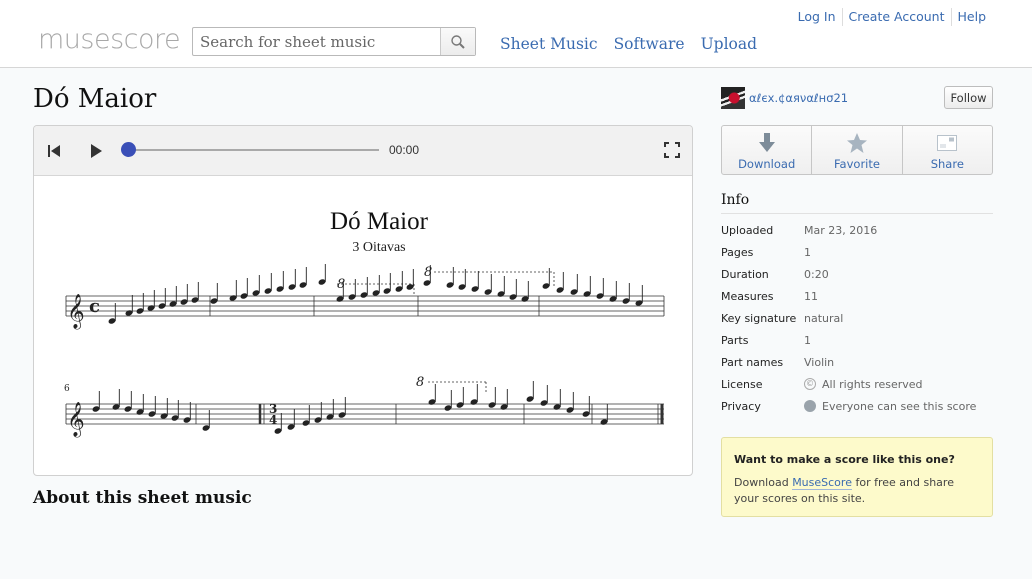 Image resolution: width=1032 pixels, height=579 pixels. Describe the element at coordinates (947, 164) in the screenshot. I see `share-label: Share` at that location.